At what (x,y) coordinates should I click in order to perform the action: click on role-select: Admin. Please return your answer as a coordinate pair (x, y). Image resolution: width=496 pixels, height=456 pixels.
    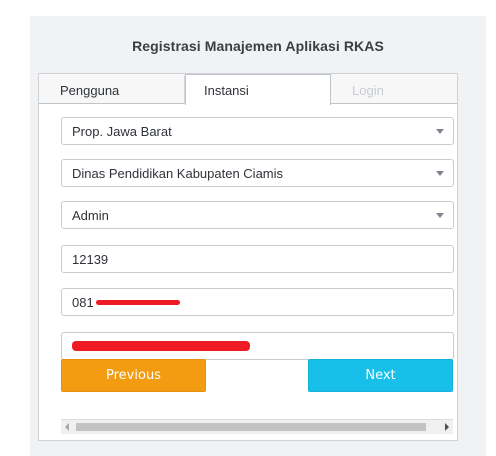
    Looking at the image, I should click on (257, 215).